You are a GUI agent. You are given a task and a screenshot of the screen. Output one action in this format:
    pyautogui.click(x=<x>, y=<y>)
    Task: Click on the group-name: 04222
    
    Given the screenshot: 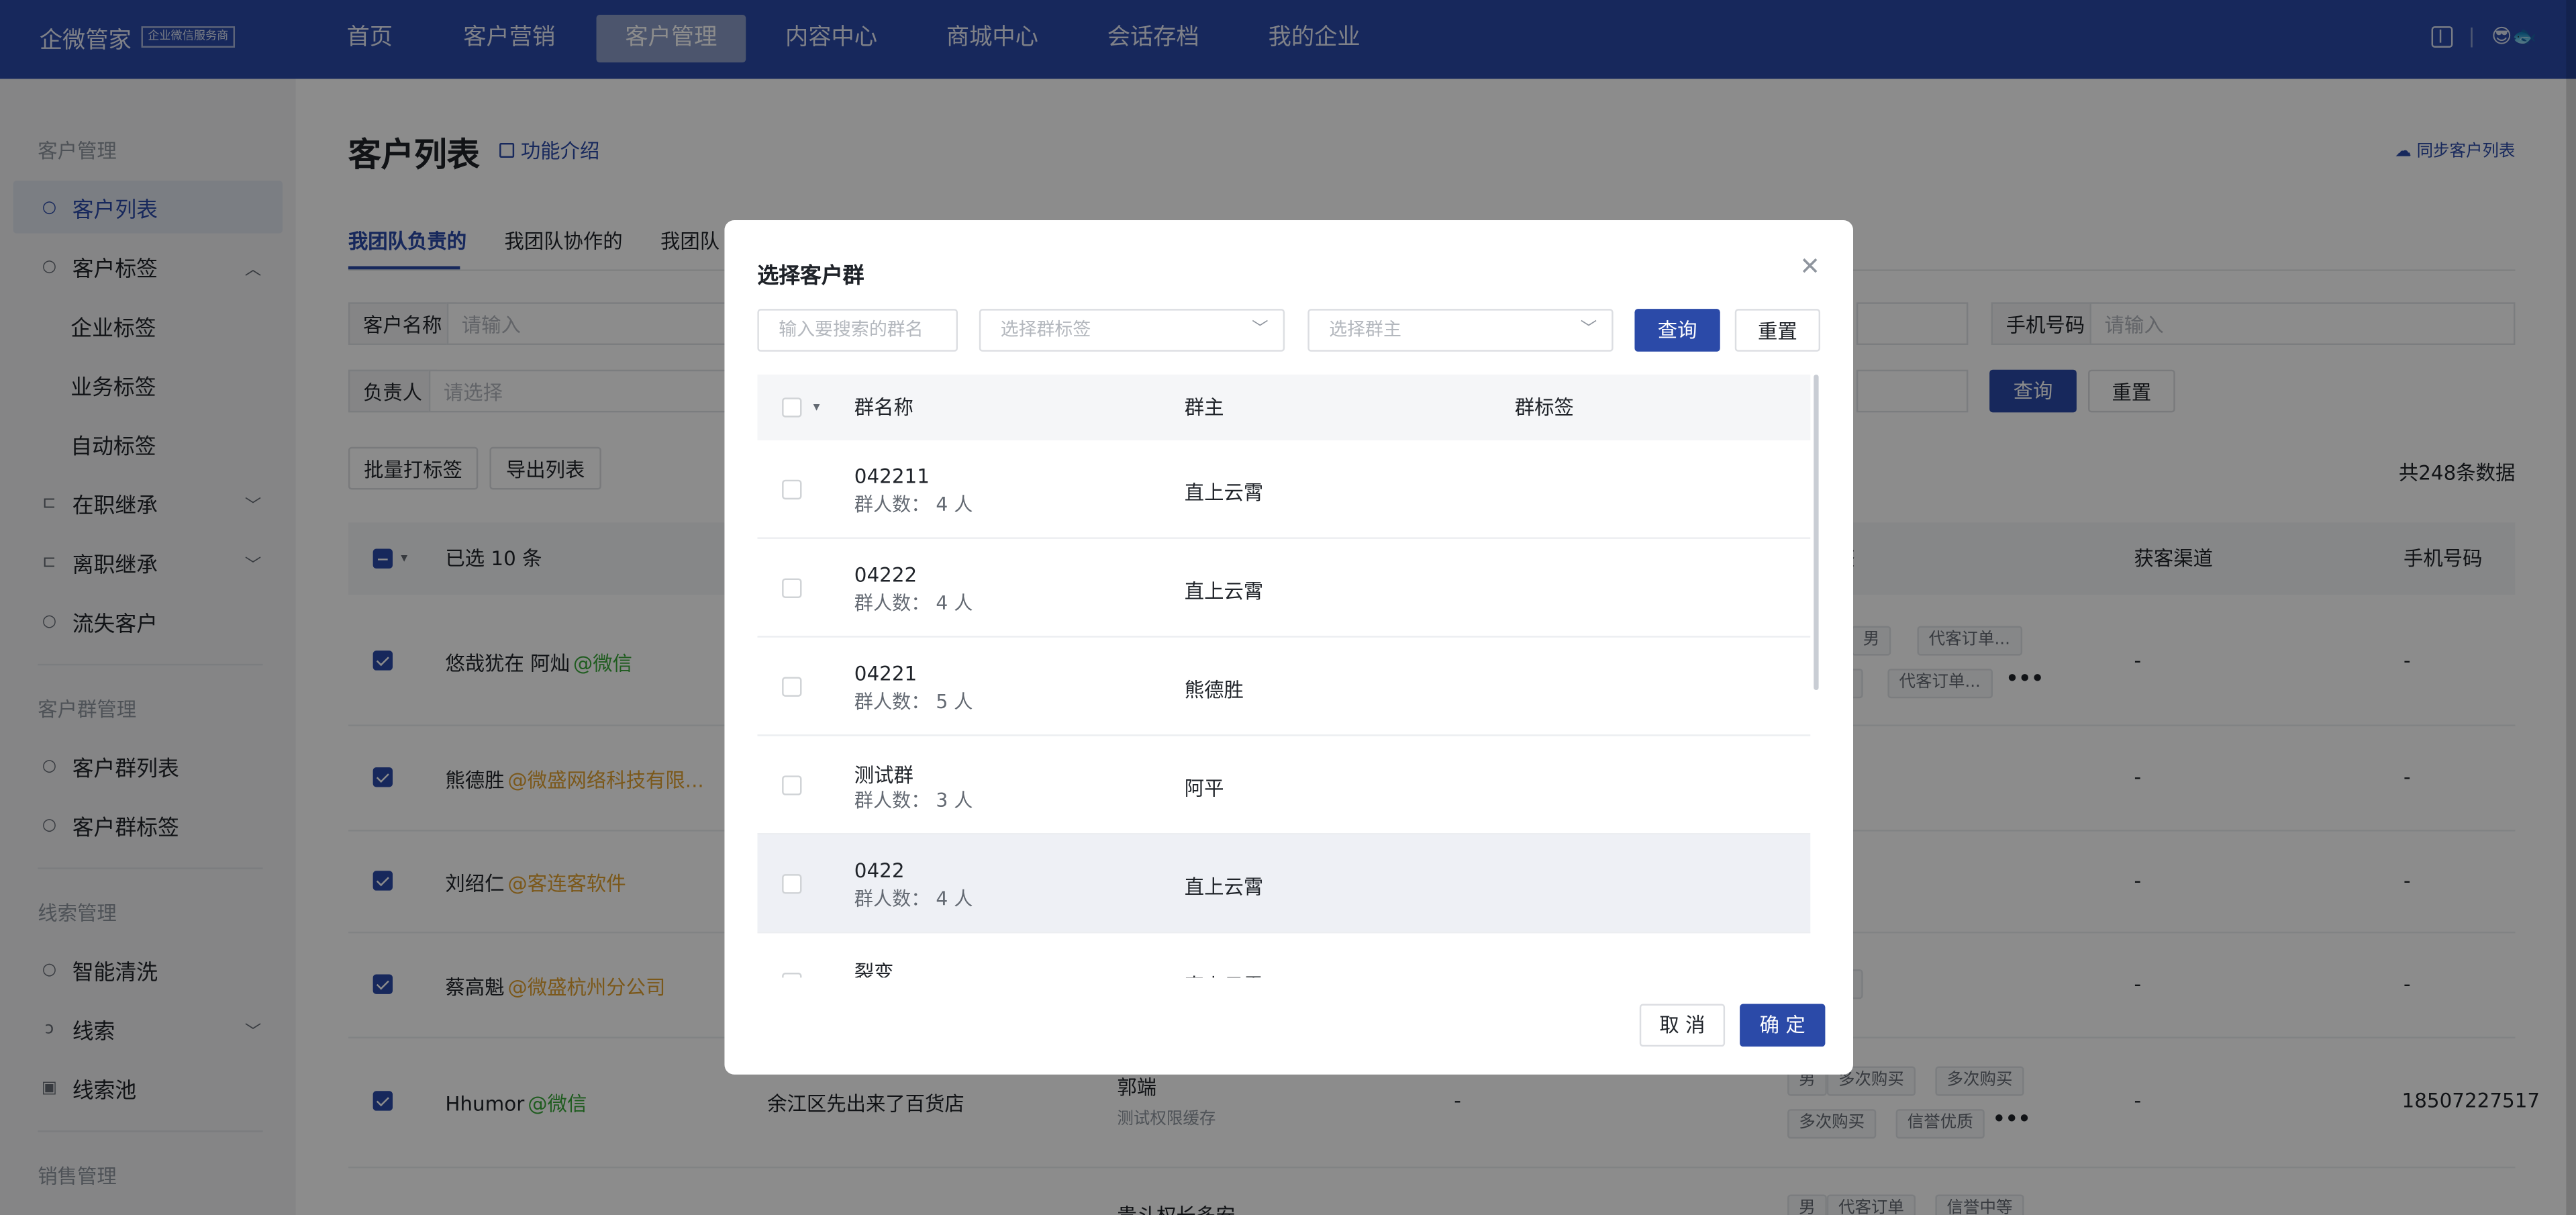 What is the action you would take?
    pyautogui.click(x=886, y=575)
    